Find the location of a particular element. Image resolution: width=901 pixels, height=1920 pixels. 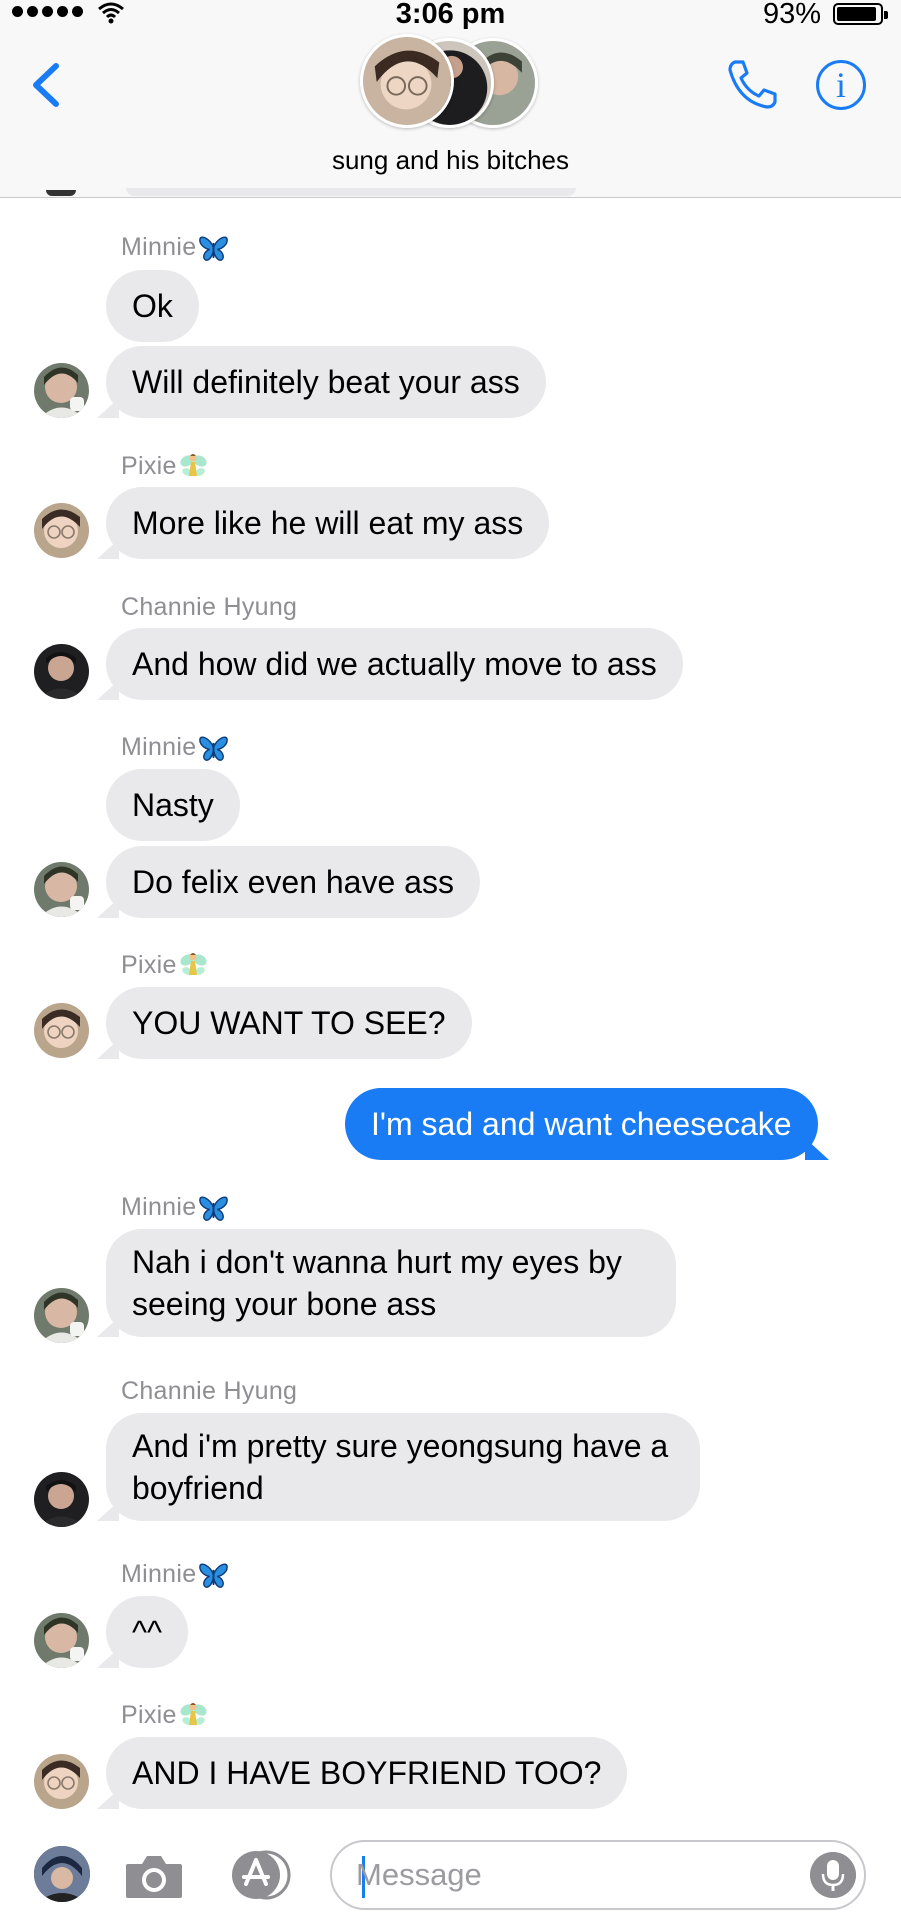

message-field is located at coordinates (598, 1875).